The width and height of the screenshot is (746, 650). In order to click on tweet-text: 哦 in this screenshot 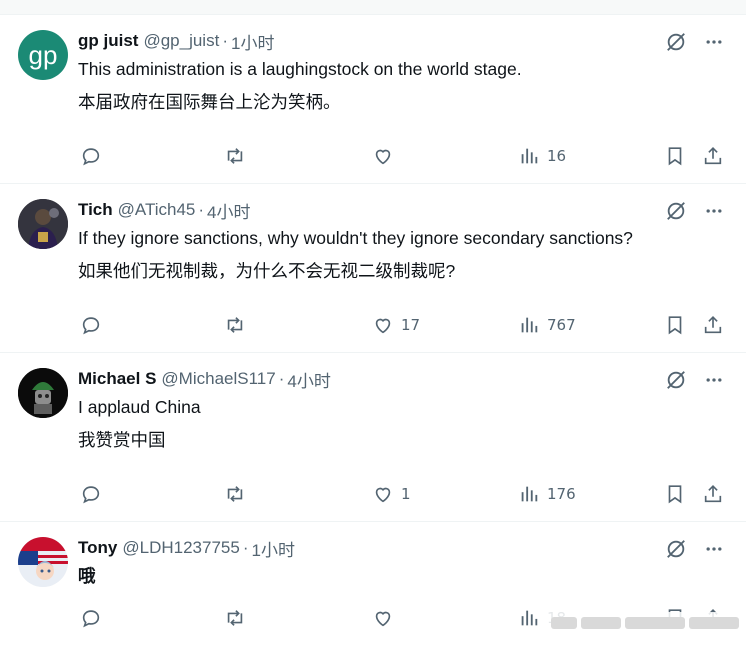, I will do `click(87, 576)`.